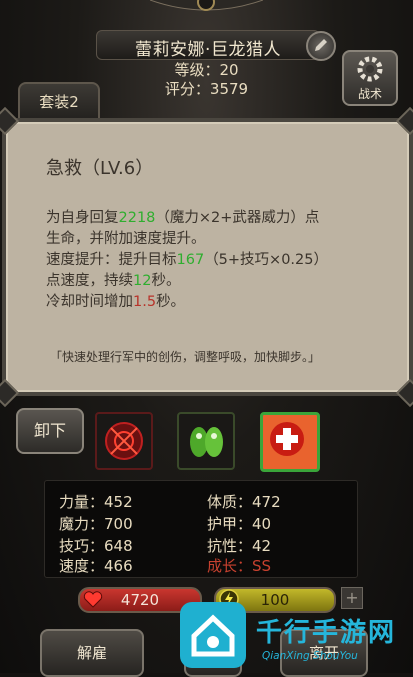 The image size is (413, 677). Describe the element at coordinates (145, 302) in the screenshot. I see `cooldown-value: 1.5` at that location.